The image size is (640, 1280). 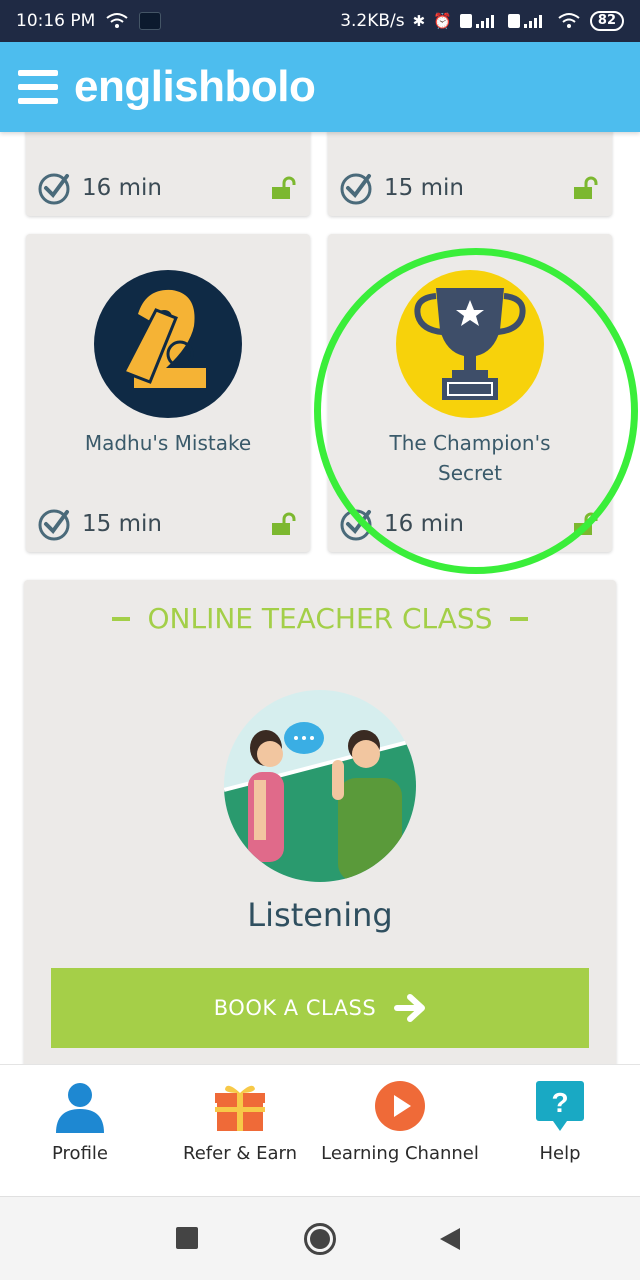 What do you see at coordinates (168, 443) in the screenshot?
I see `lesson-title: Madhu's Mistake` at bounding box center [168, 443].